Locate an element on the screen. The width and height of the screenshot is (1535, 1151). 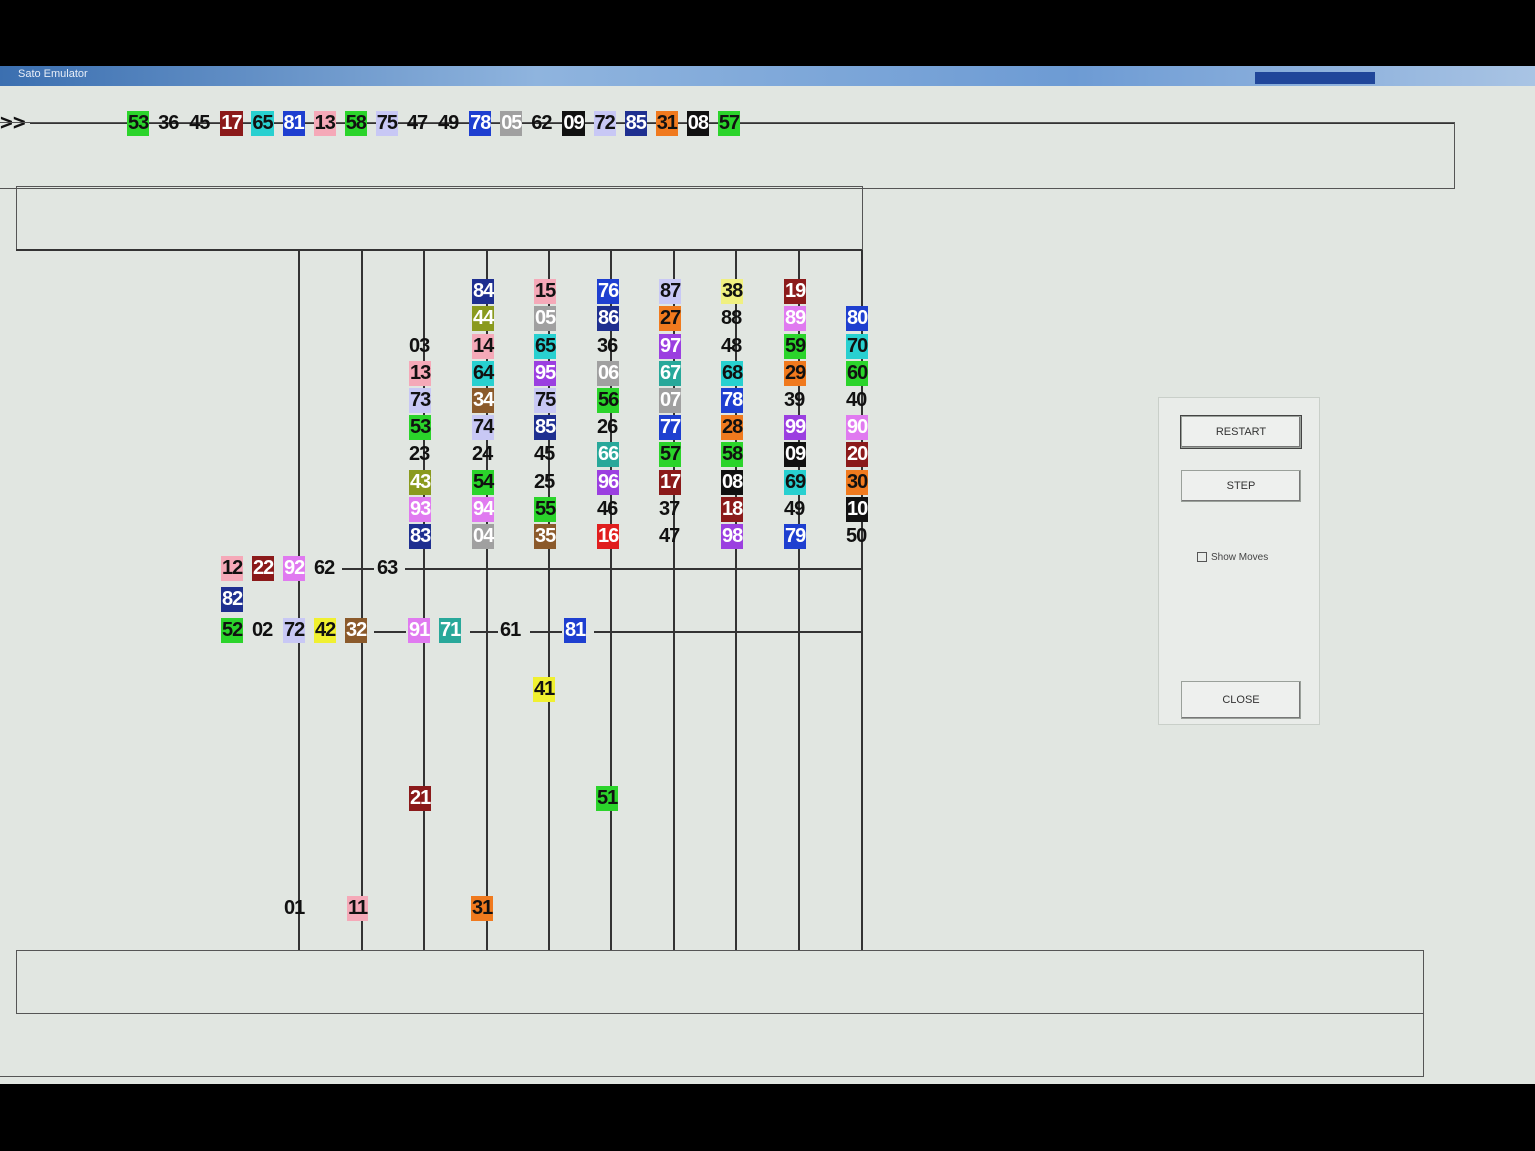
column-chip: 09 is located at coordinates (795, 455).